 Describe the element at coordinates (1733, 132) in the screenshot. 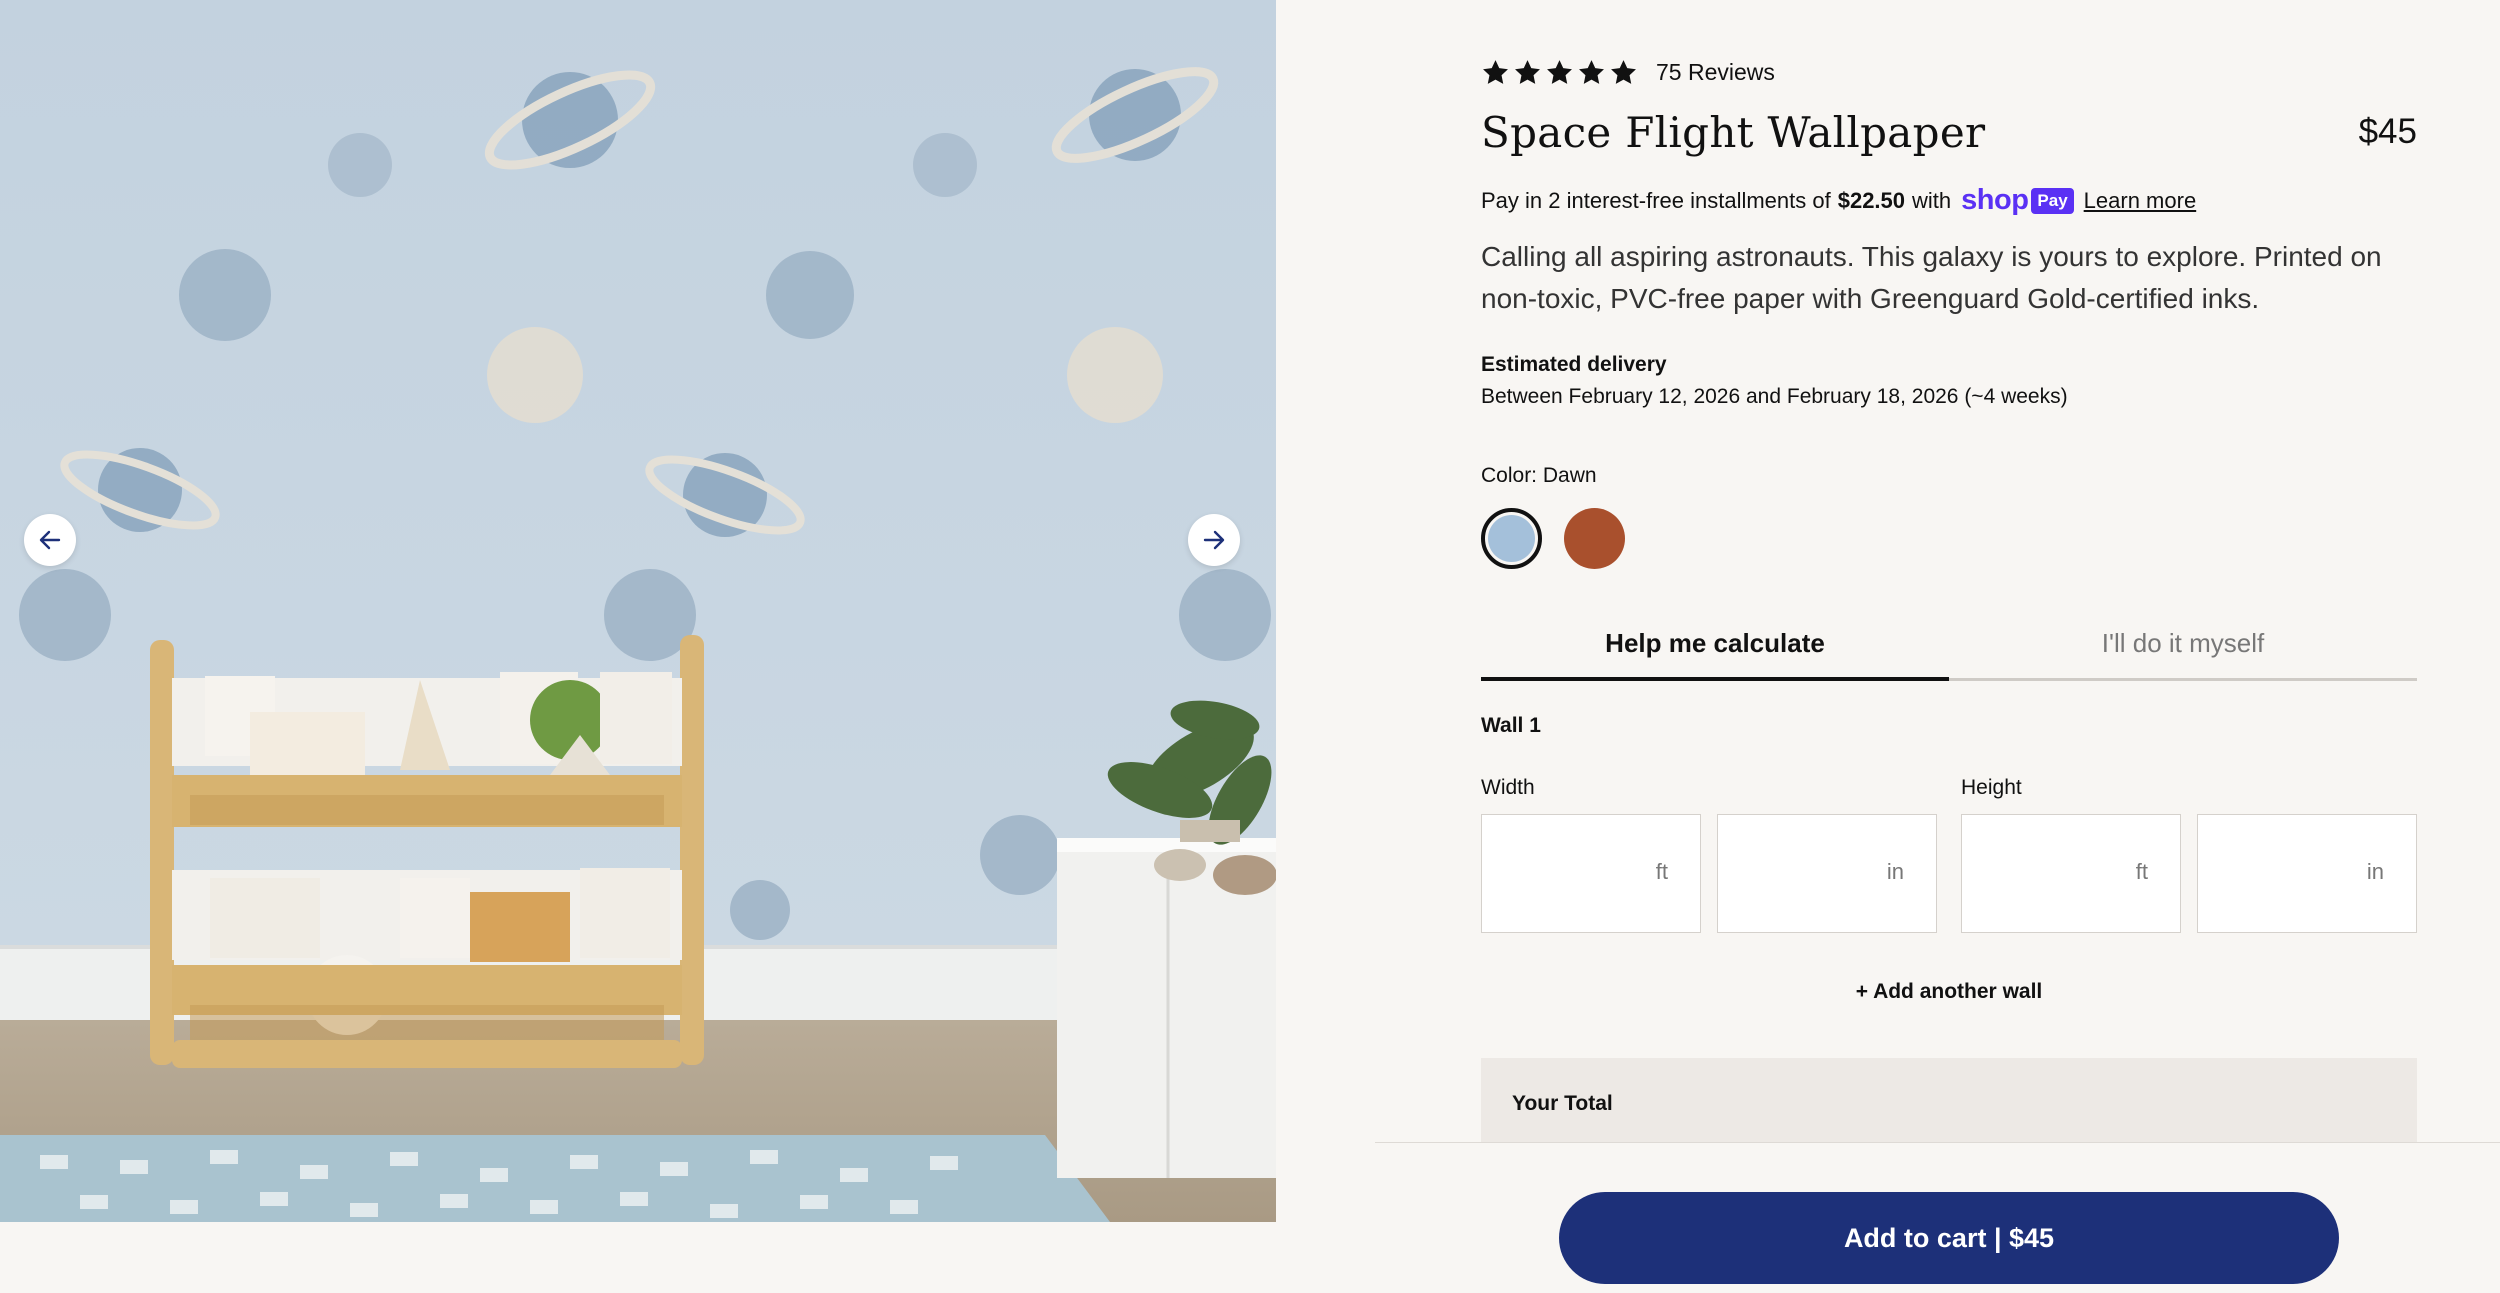

I see `product-title: Space Flight Wallpaper` at that location.